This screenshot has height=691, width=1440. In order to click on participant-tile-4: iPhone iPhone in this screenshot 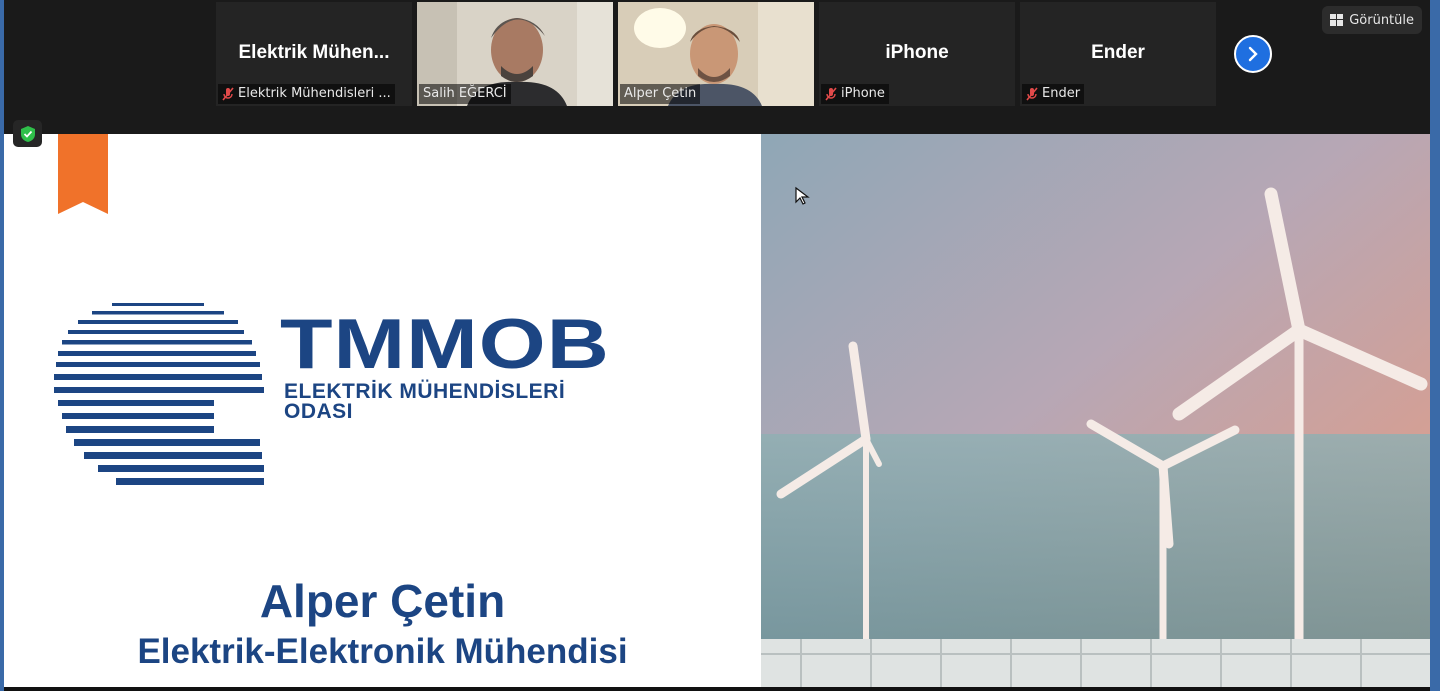, I will do `click(917, 54)`.